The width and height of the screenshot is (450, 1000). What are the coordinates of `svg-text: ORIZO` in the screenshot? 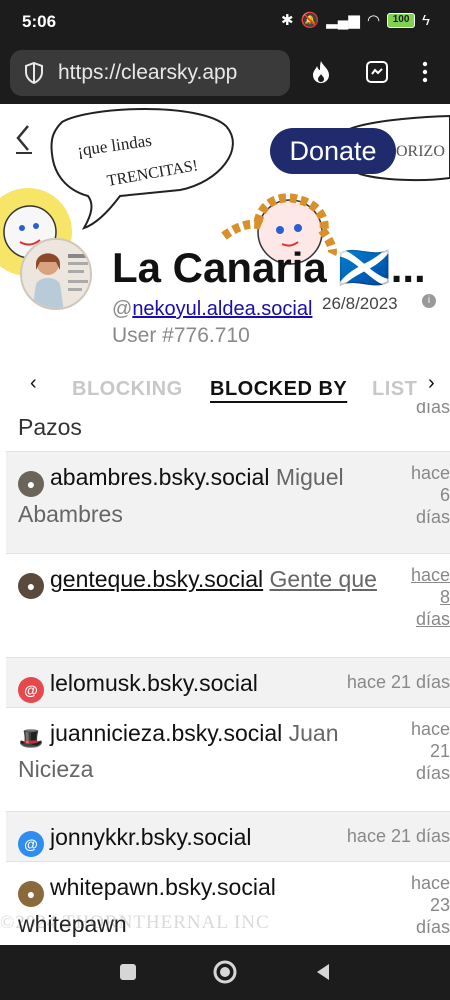 It's located at (420, 151).